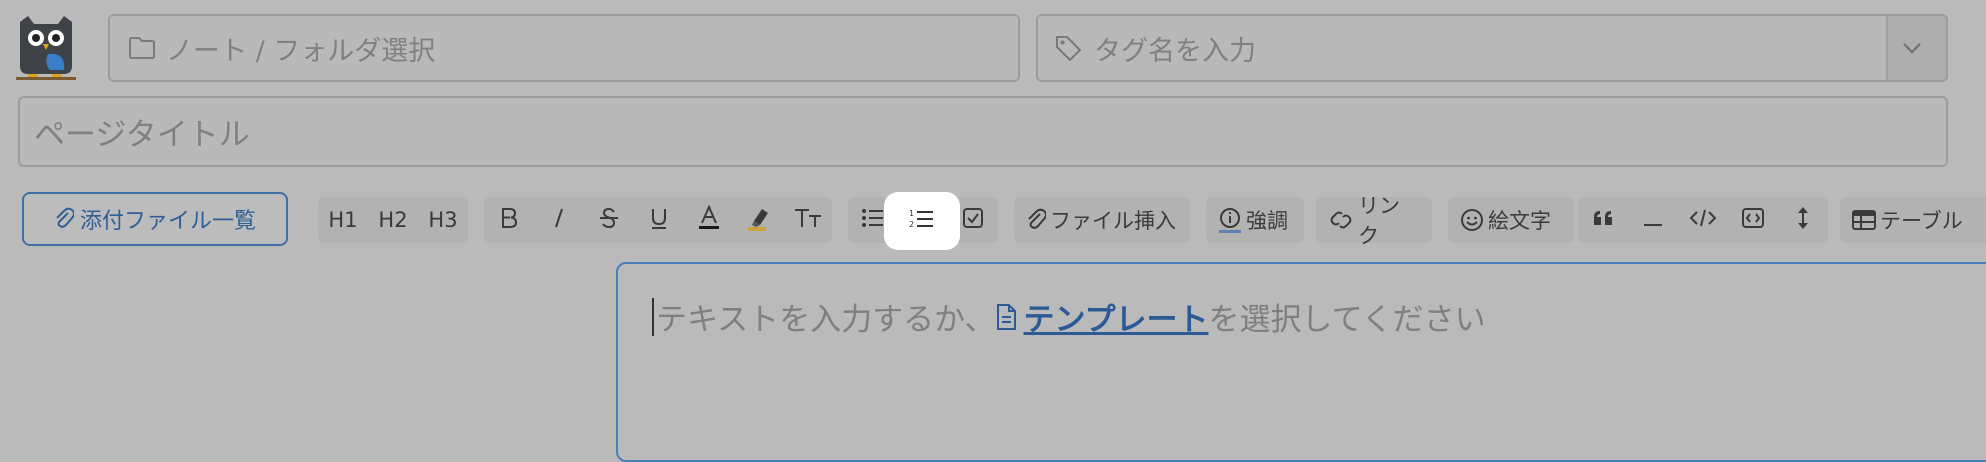  I want to click on chevron-down-icon, so click(1912, 48).